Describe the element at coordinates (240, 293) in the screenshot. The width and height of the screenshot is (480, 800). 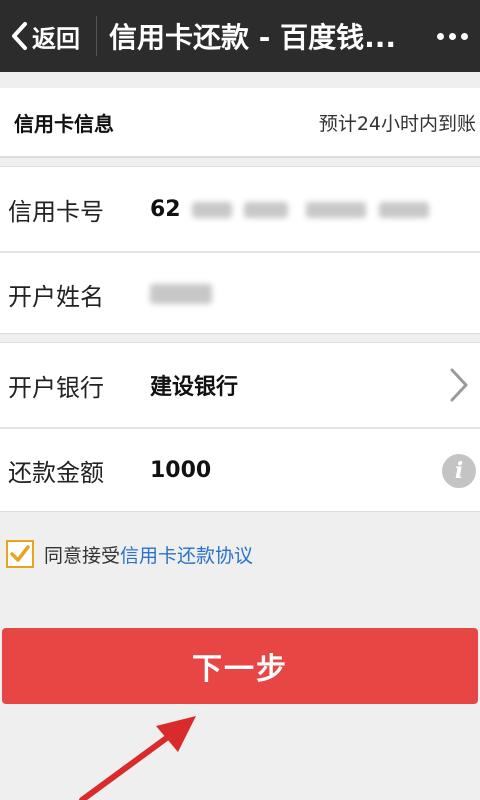
I see `holder-name-row: 开户姓名` at that location.